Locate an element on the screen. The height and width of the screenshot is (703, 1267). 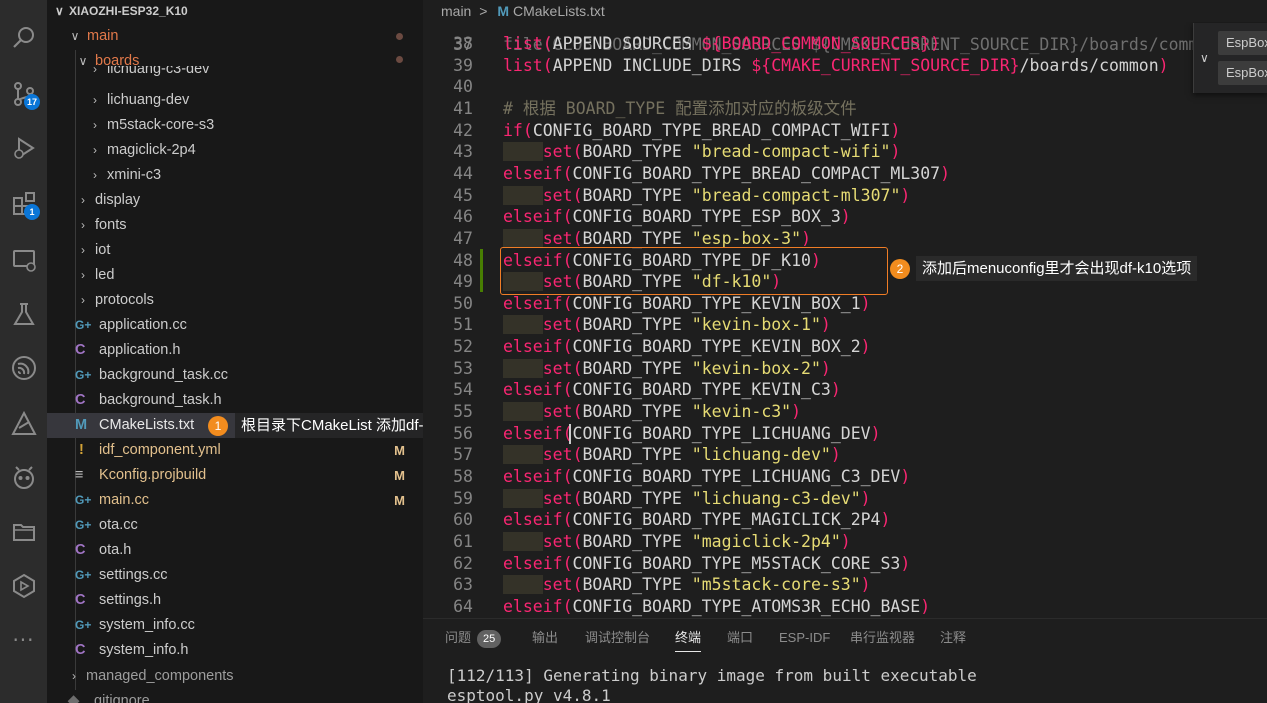
tree-file-gitignore: ◆ .gitignore is located at coordinates (235, 696).